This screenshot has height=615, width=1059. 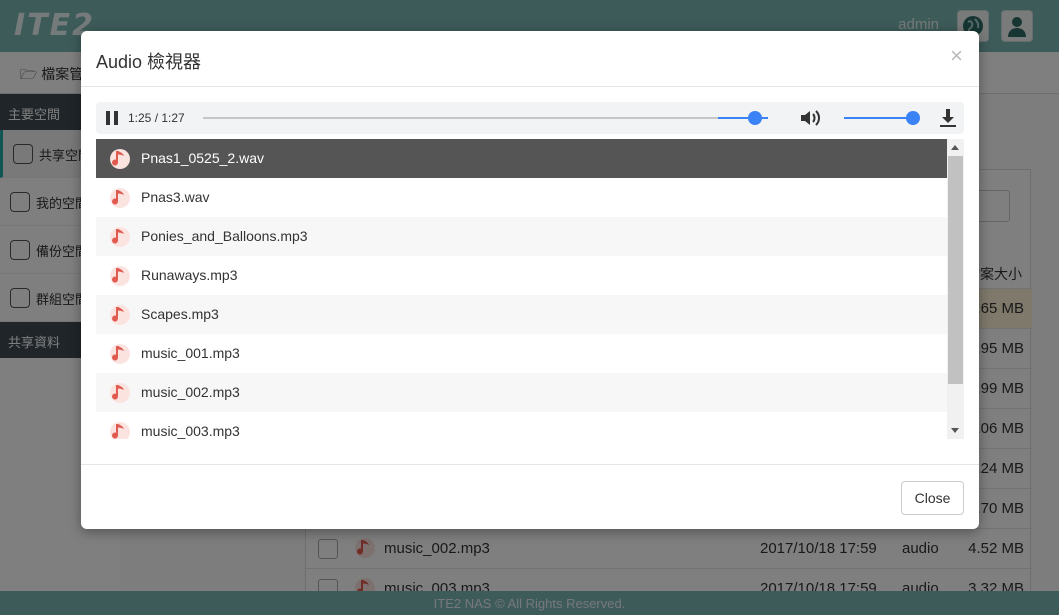 I want to click on playlist-item-name: music_001.mp3, so click(x=190, y=353).